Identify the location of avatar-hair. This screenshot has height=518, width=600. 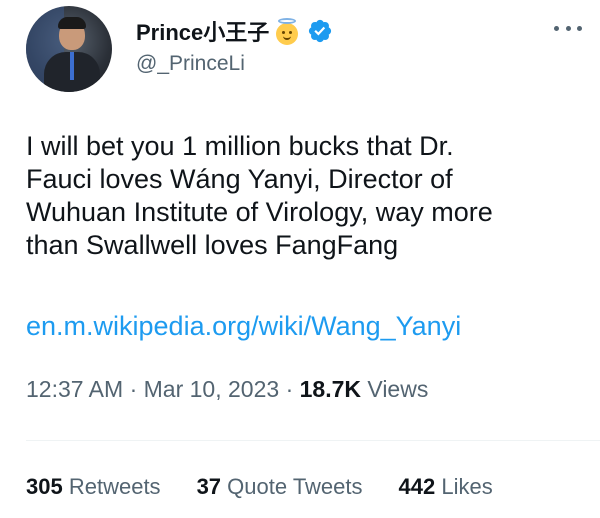
(72, 23).